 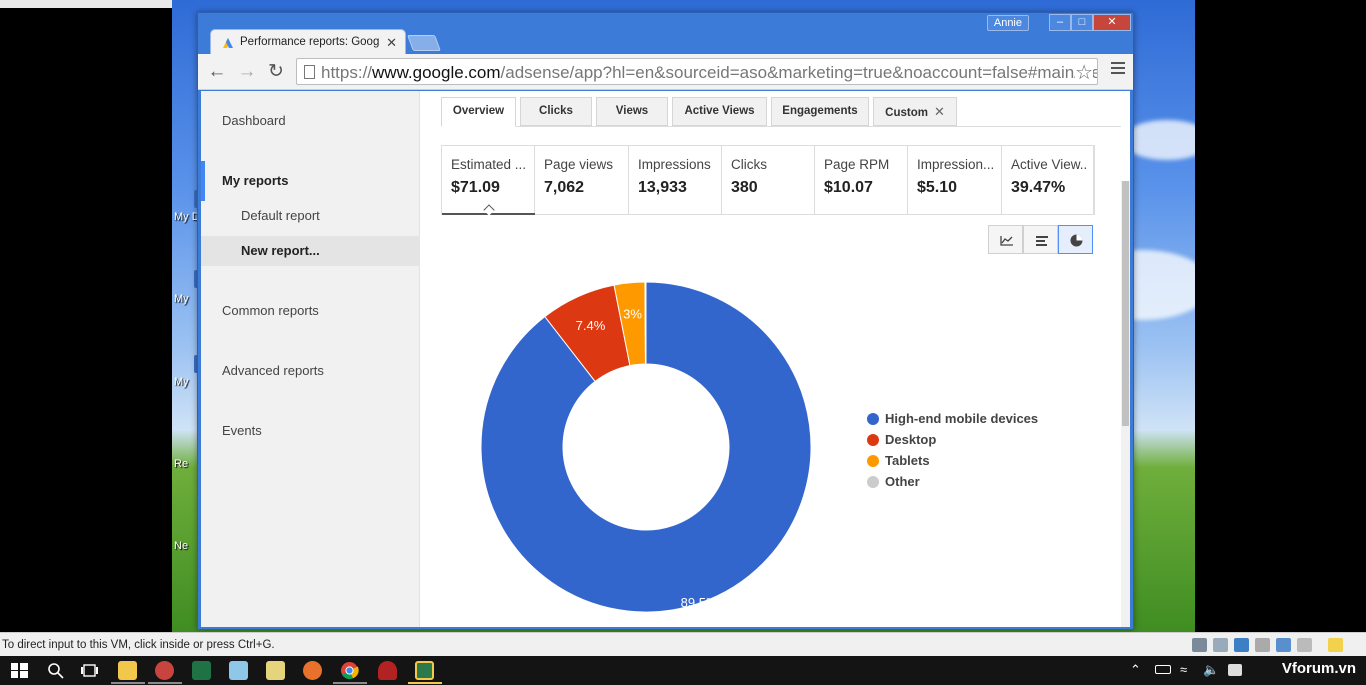 What do you see at coordinates (646, 447) in the screenshot?
I see `donut-chart: 89.5% 7.4% 3%` at bounding box center [646, 447].